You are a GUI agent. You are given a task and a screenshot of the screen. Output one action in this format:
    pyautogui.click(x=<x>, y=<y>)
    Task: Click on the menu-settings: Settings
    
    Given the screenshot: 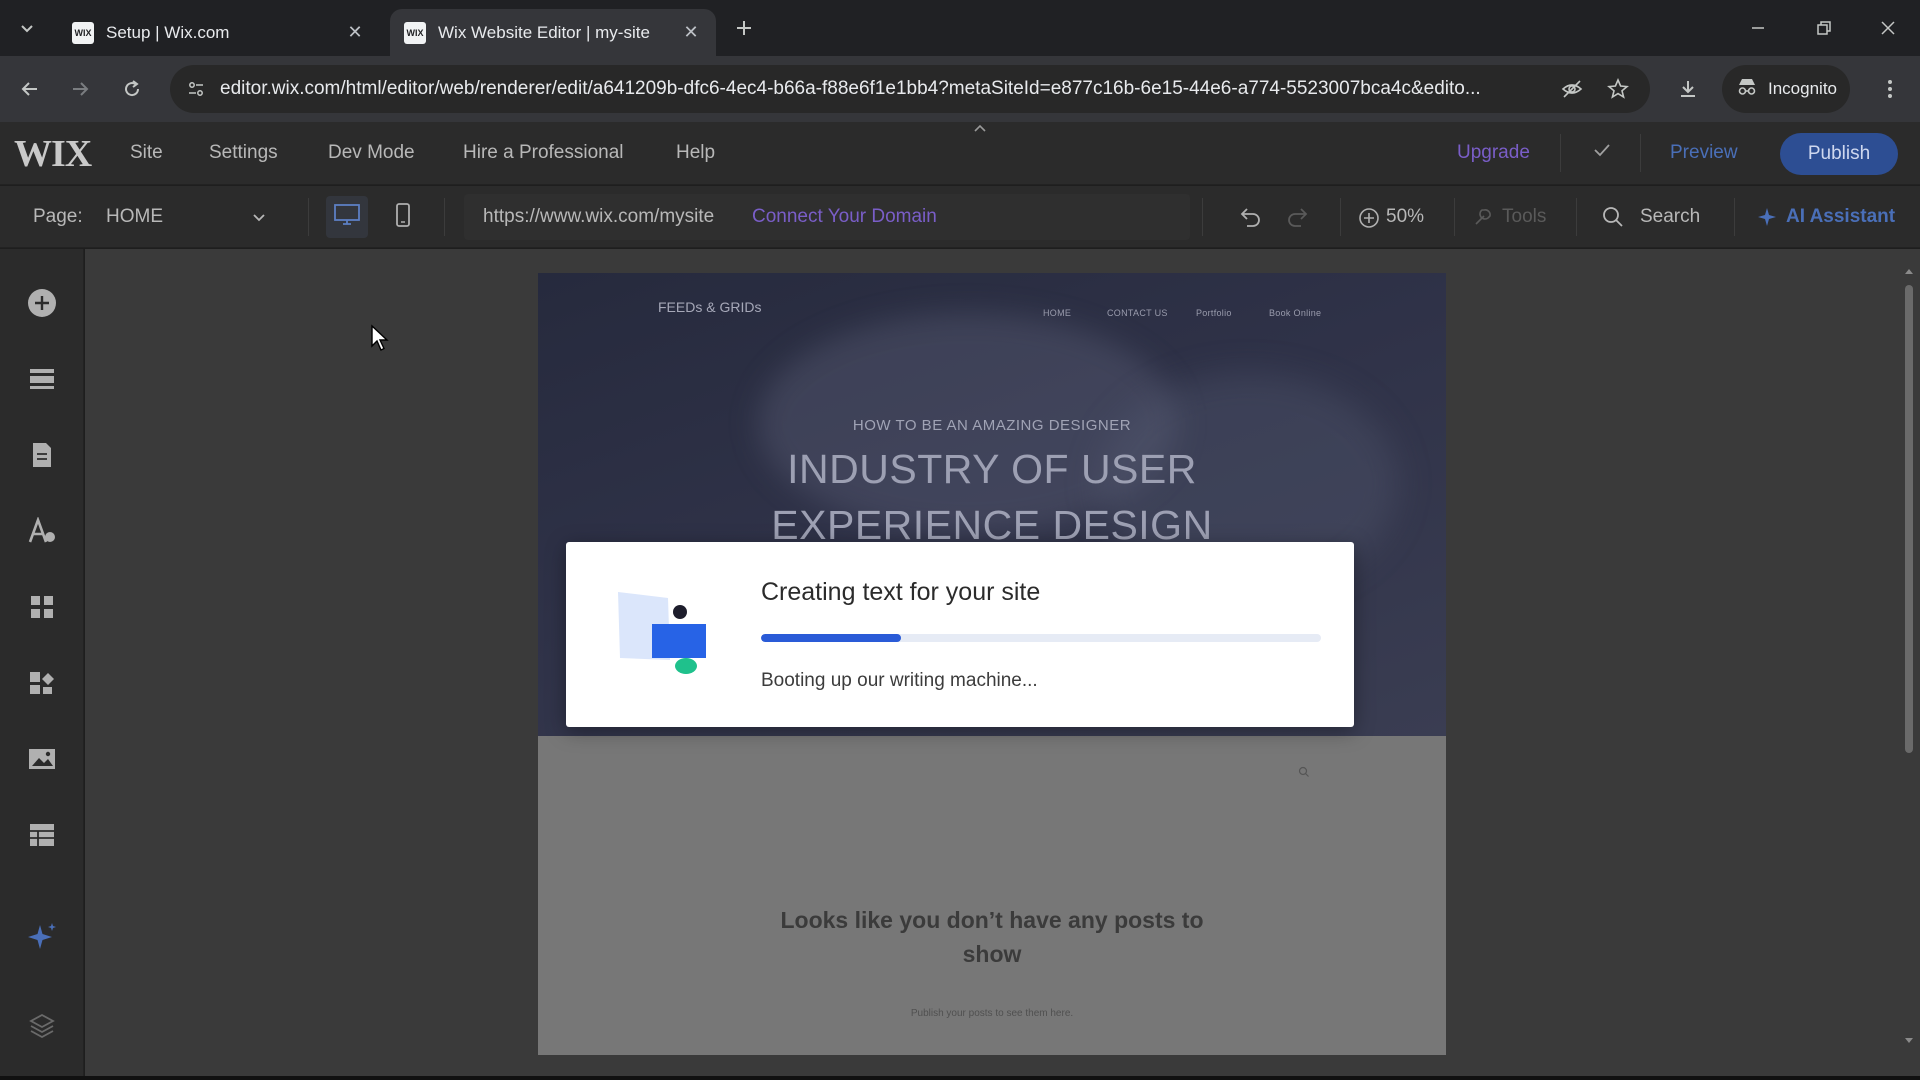 What is the action you would take?
    pyautogui.click(x=243, y=153)
    